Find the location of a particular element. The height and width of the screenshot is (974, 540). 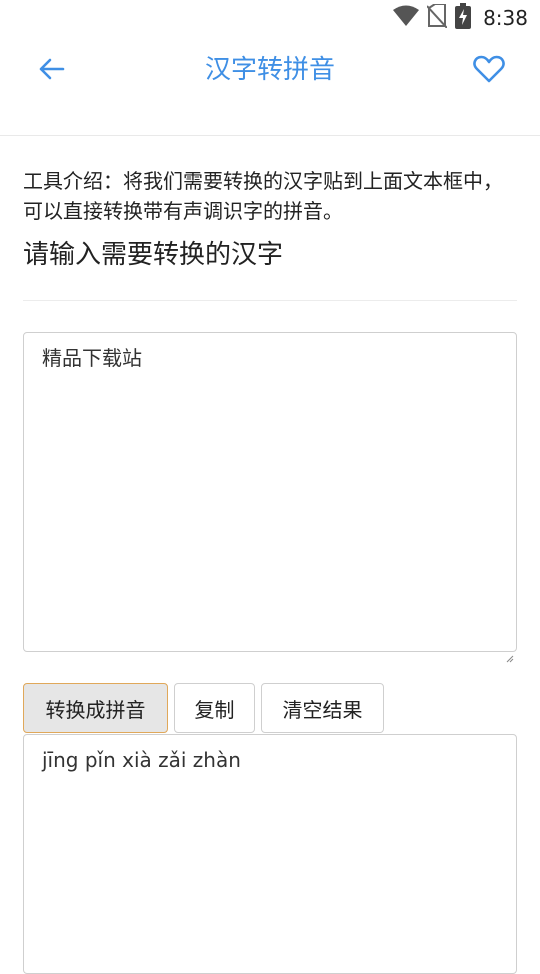

no-sim-icon is located at coordinates (437, 17).